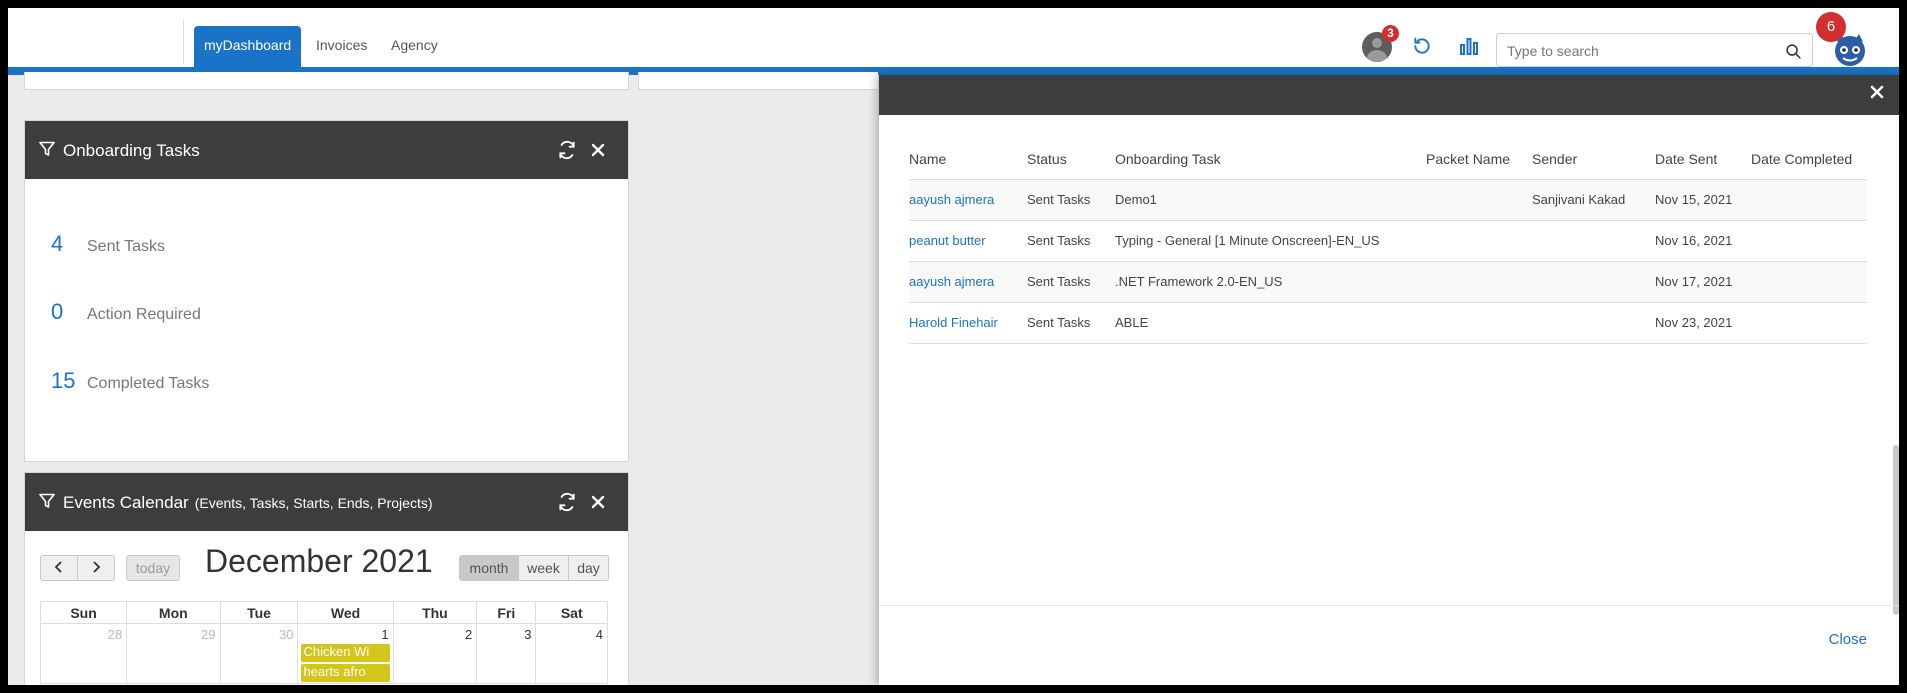  I want to click on column-header: Packet Name, so click(1479, 159).